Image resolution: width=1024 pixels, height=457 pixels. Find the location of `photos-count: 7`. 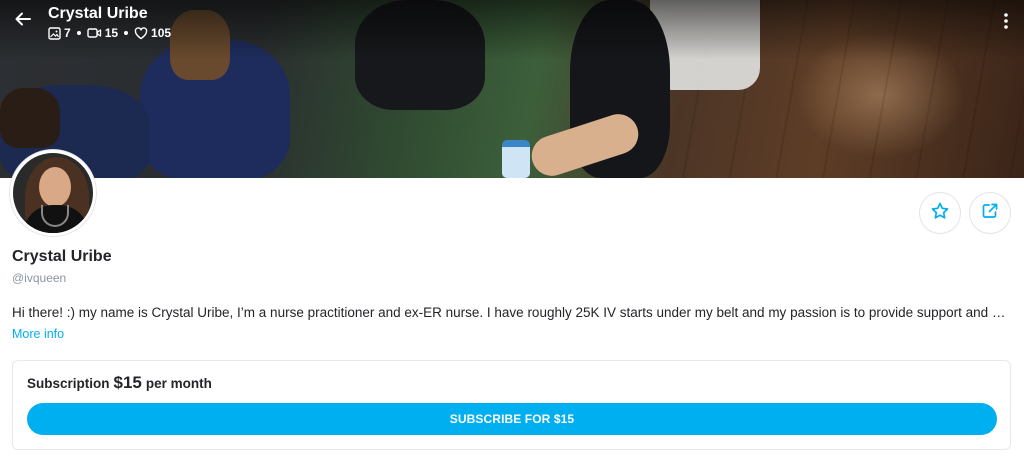

photos-count: 7 is located at coordinates (67, 33).